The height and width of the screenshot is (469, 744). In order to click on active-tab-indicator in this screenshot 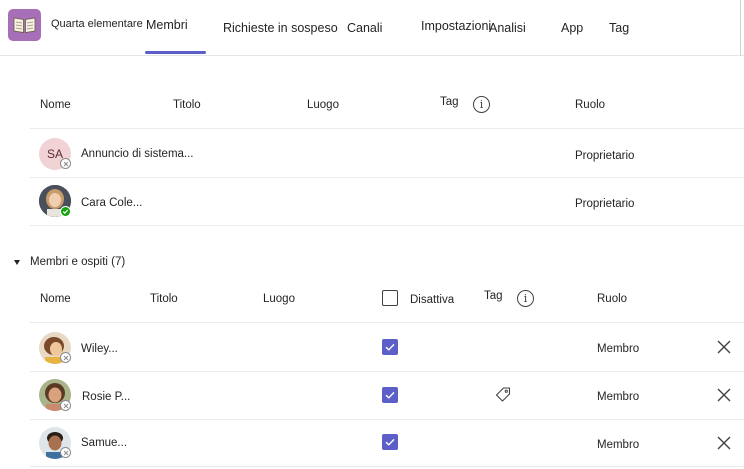, I will do `click(175, 52)`.